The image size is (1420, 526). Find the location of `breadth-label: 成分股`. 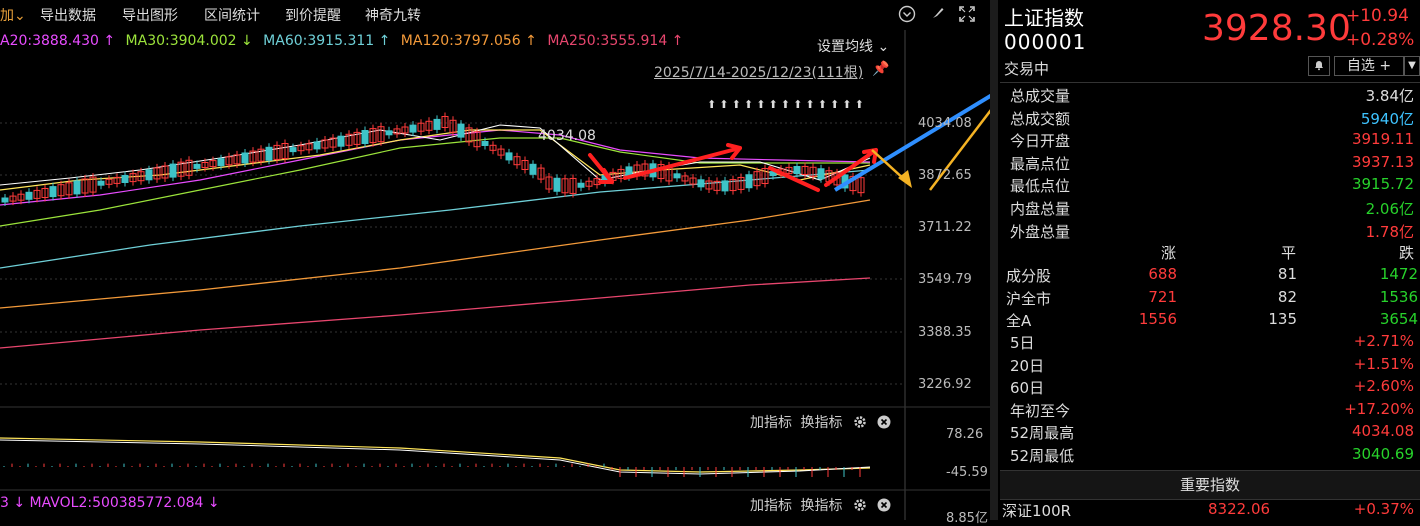

breadth-label: 成分股 is located at coordinates (1029, 276).